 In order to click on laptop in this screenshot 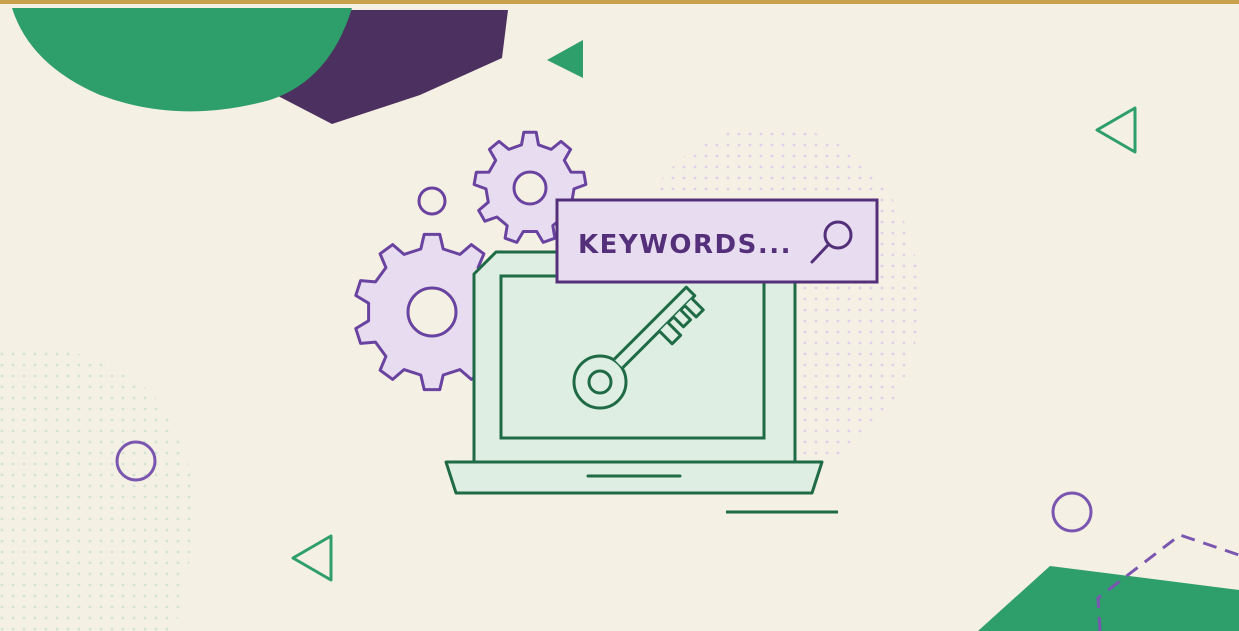, I will do `click(641, 382)`.